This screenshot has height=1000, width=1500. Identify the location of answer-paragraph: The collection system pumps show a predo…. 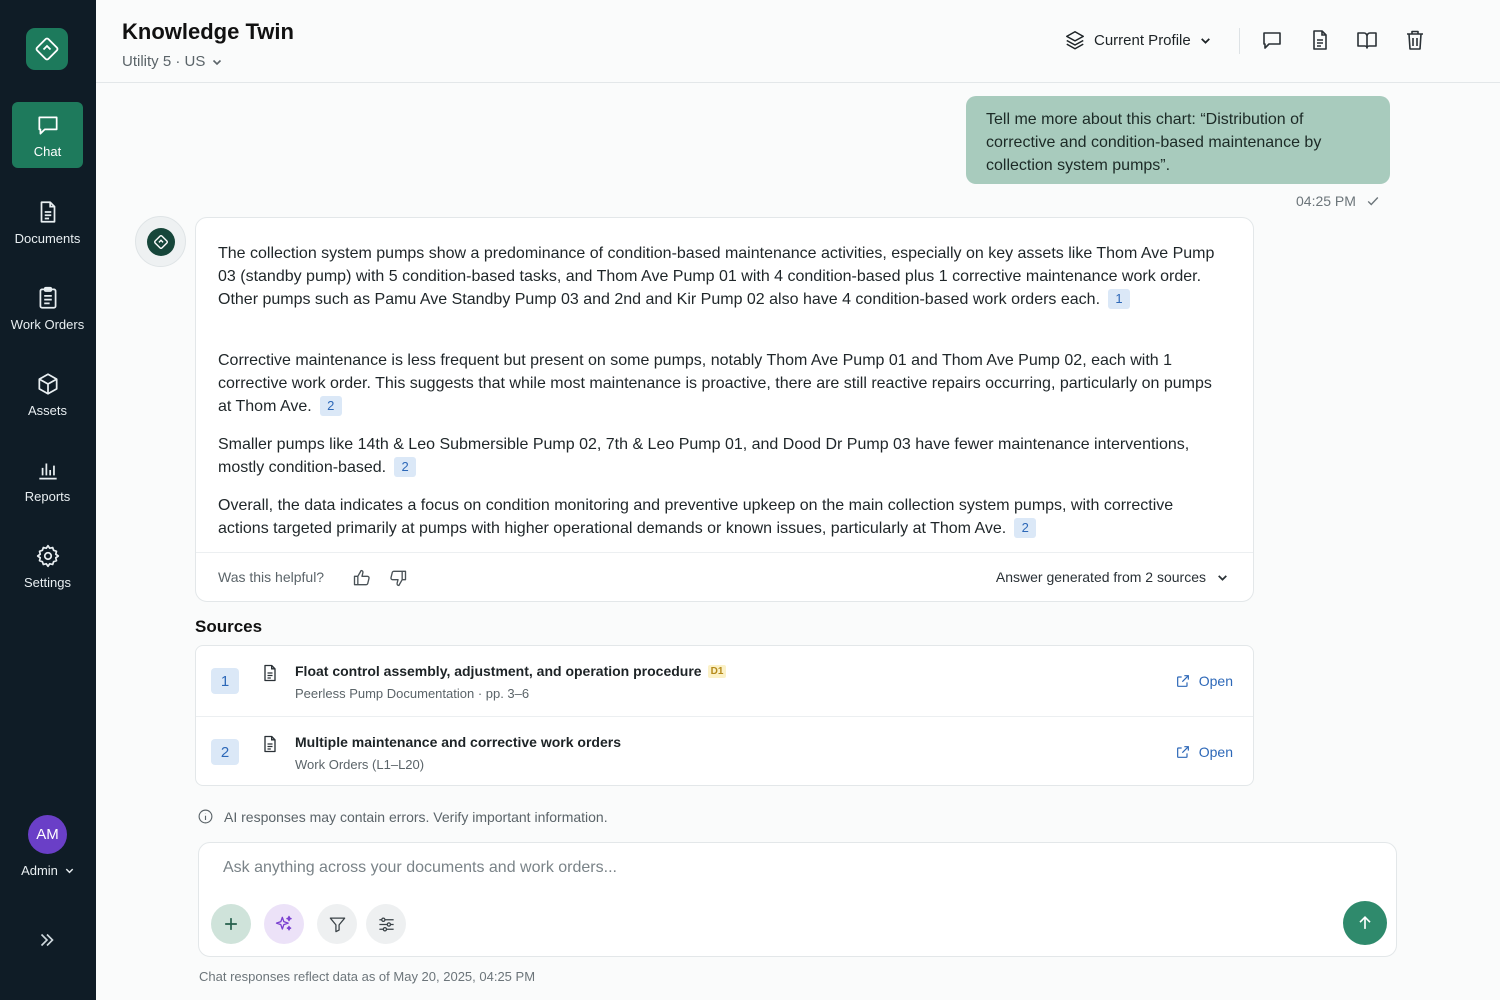
(723, 276).